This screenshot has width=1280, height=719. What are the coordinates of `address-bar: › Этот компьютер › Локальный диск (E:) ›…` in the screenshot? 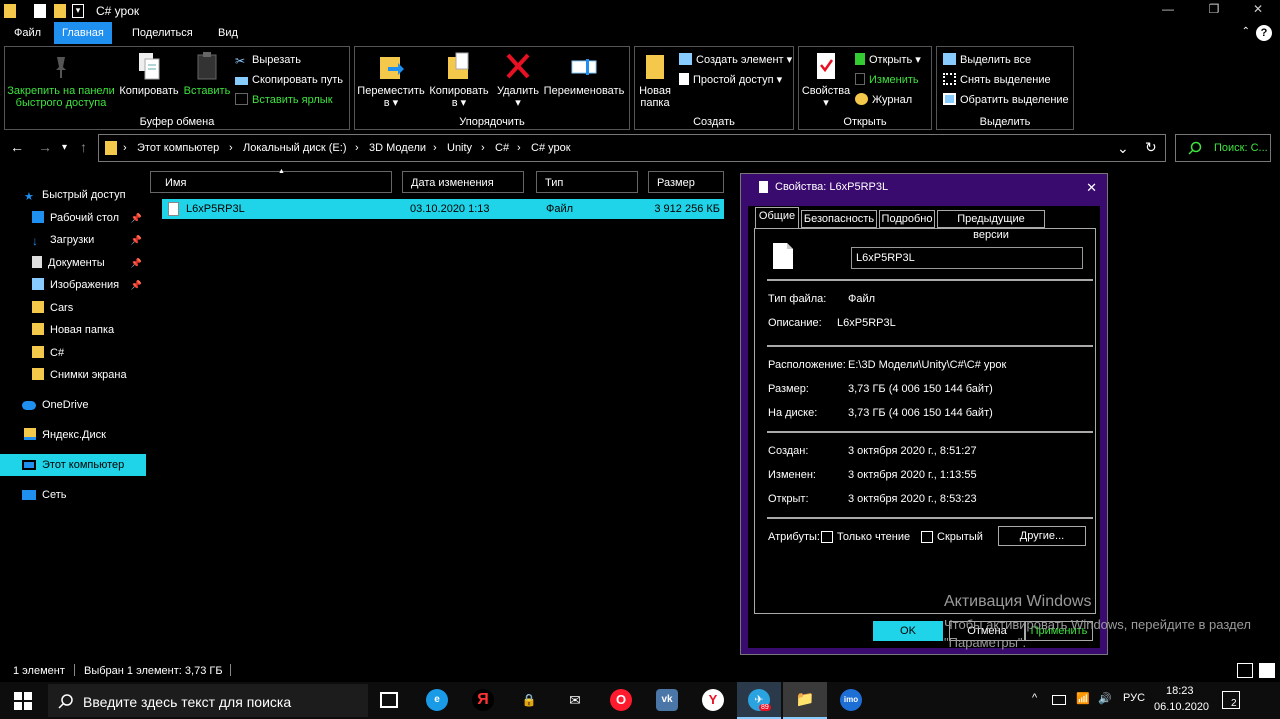 It's located at (632, 148).